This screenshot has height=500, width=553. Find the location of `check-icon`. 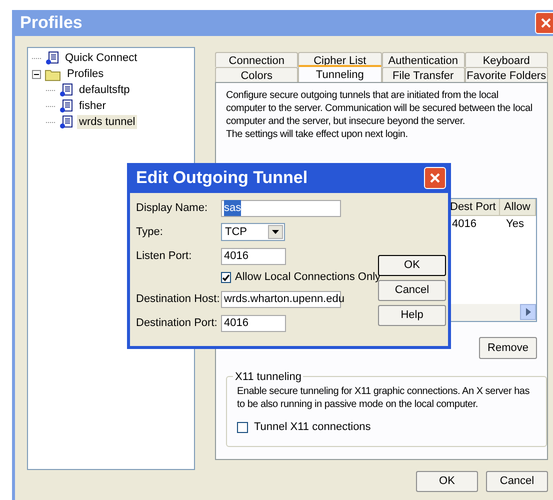

check-icon is located at coordinates (226, 278).